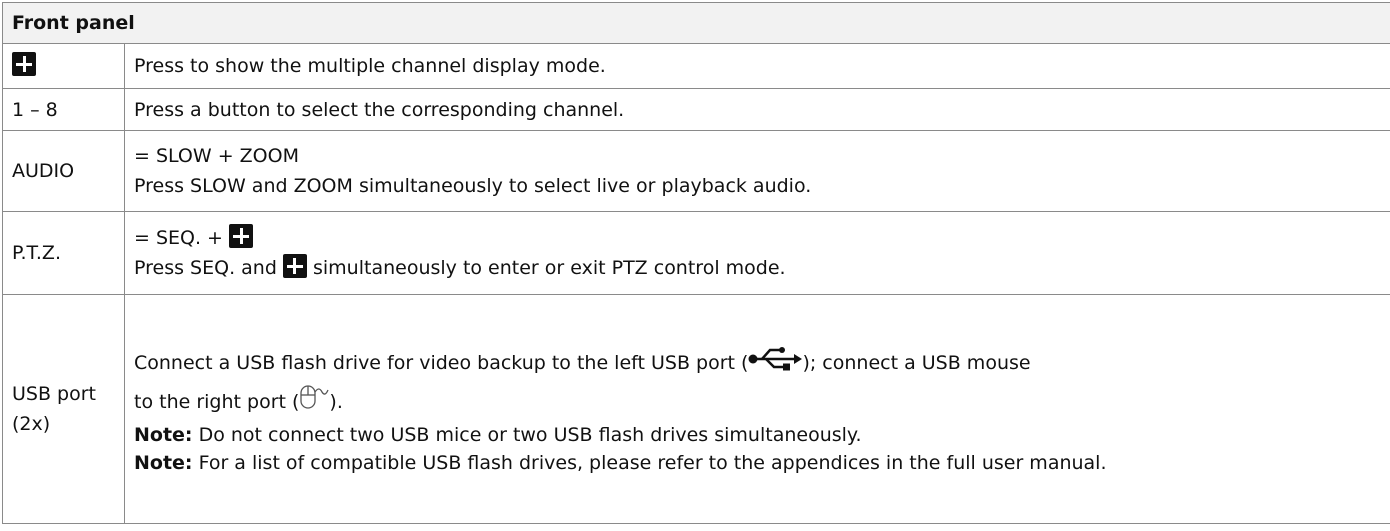 The width and height of the screenshot is (1390, 531). I want to click on desc-text: = SEQ. +, so click(178, 238).